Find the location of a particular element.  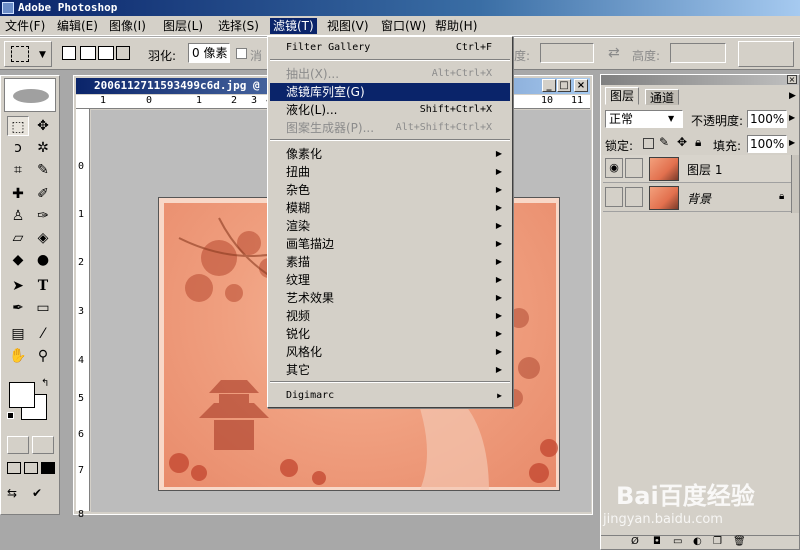

panel-close-button: × is located at coordinates (792, 79).